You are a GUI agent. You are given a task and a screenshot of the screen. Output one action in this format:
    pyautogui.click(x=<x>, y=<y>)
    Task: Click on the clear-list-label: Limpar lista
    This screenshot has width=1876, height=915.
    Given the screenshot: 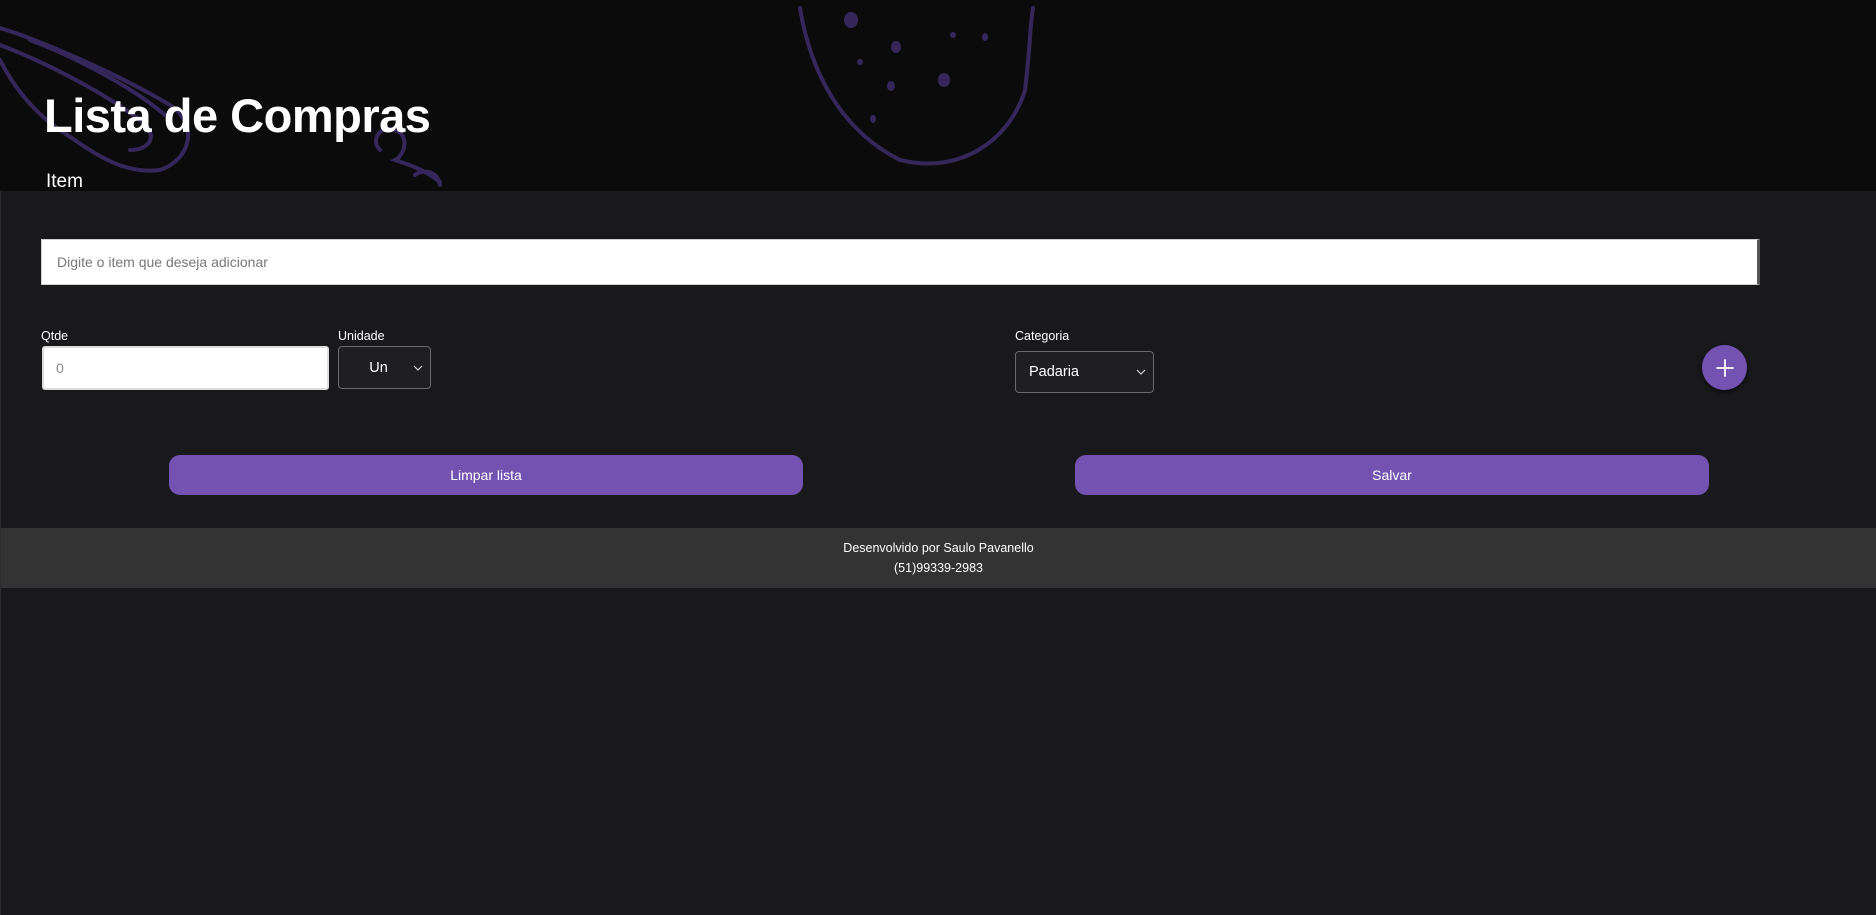 What is the action you would take?
    pyautogui.click(x=486, y=475)
    